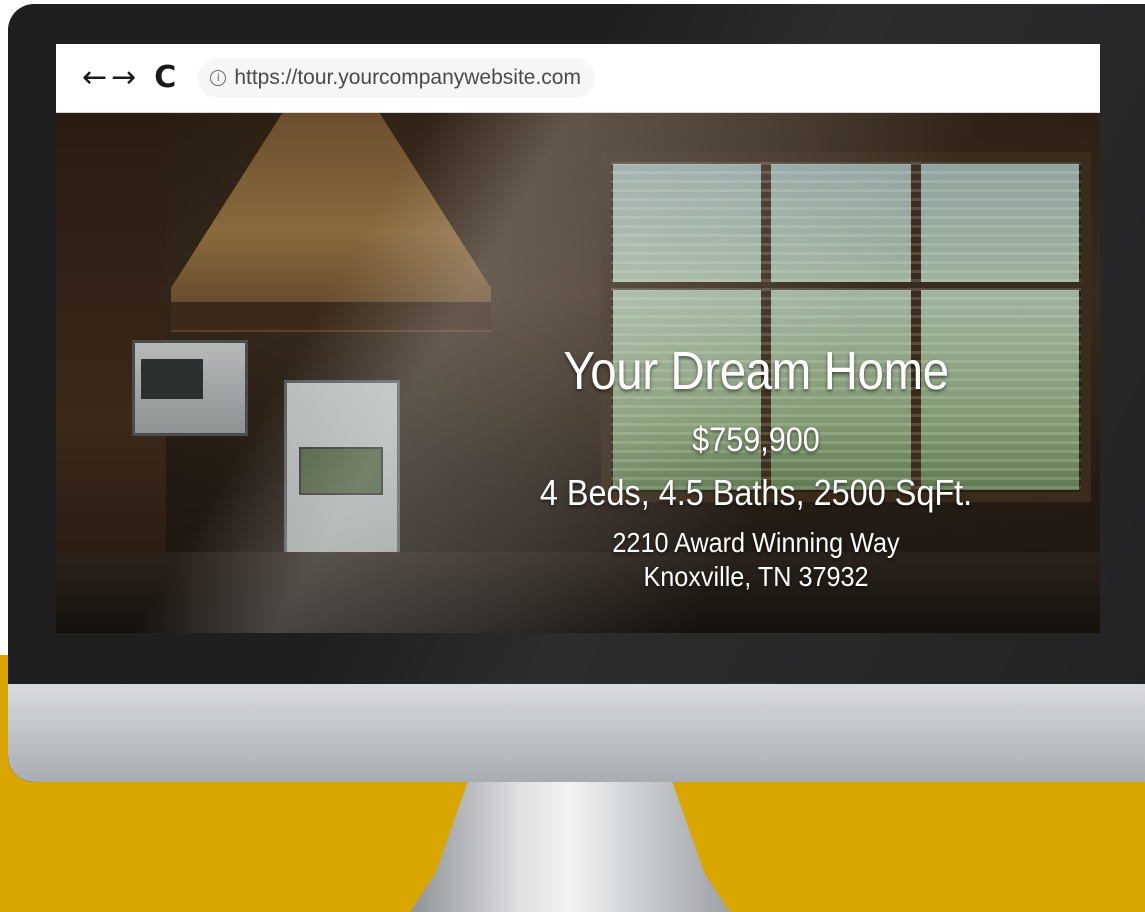 Image resolution: width=1145 pixels, height=912 pixels. What do you see at coordinates (576, 733) in the screenshot?
I see `monitor-chin` at bounding box center [576, 733].